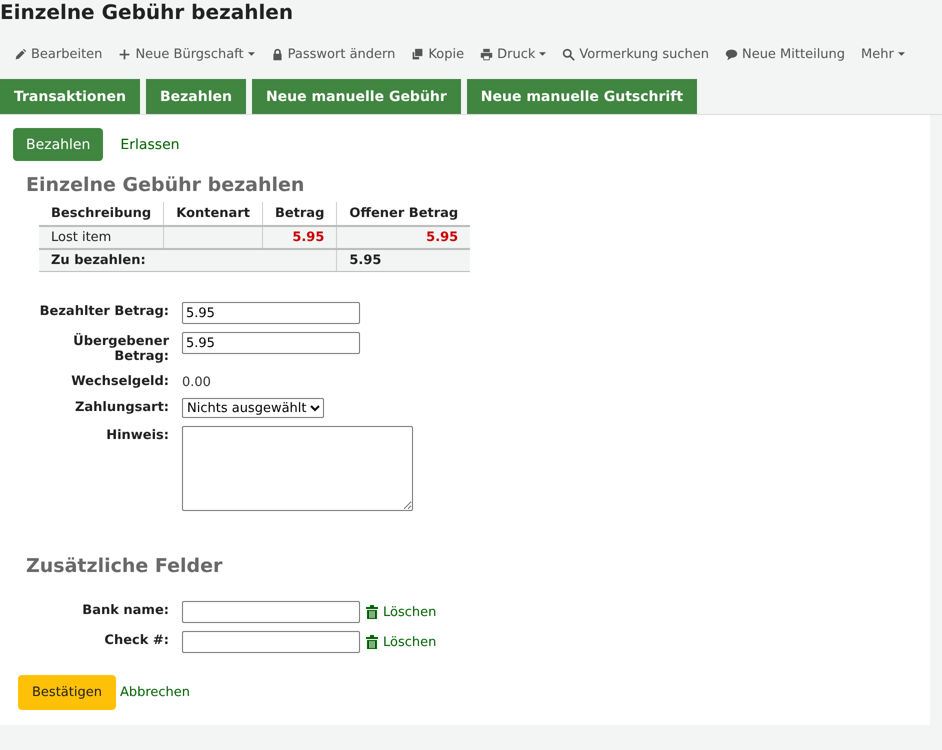 The image size is (942, 750). What do you see at coordinates (150, 144) in the screenshot?
I see `tab-link: Erlassen` at bounding box center [150, 144].